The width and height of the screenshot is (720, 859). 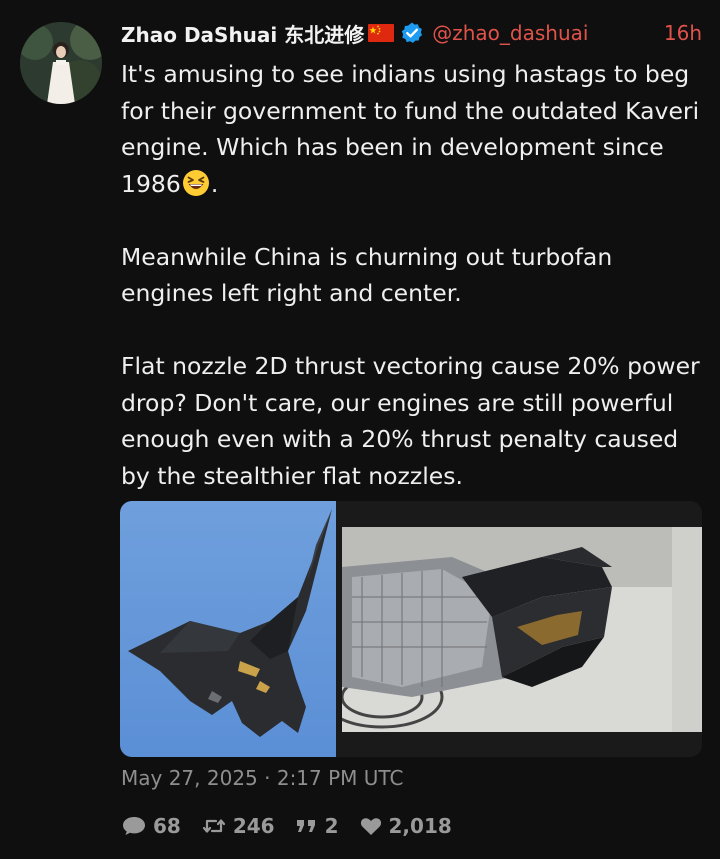 What do you see at coordinates (196, 183) in the screenshot?
I see `laughing-face-emoji-icon` at bounding box center [196, 183].